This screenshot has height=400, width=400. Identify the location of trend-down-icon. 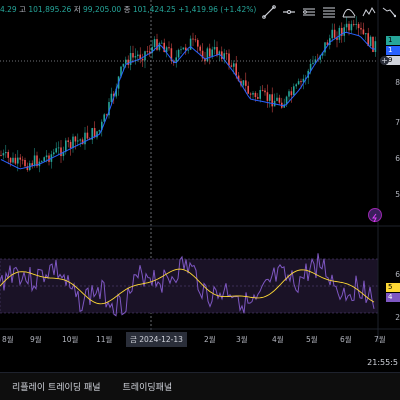
(389, 12).